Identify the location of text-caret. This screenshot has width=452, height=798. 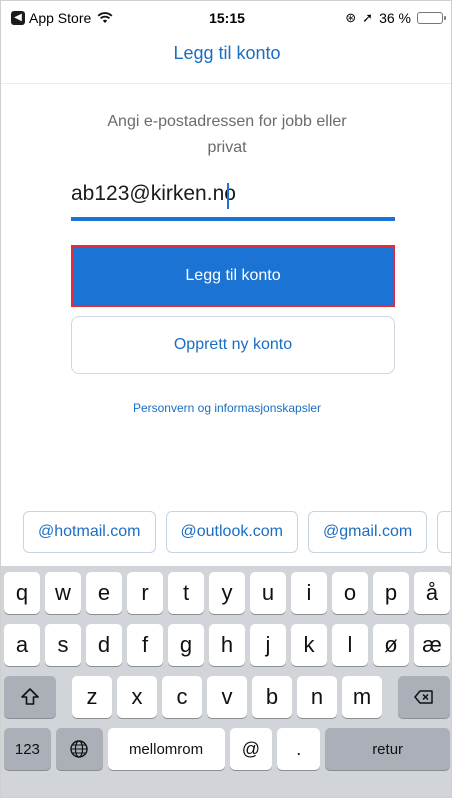
(228, 196).